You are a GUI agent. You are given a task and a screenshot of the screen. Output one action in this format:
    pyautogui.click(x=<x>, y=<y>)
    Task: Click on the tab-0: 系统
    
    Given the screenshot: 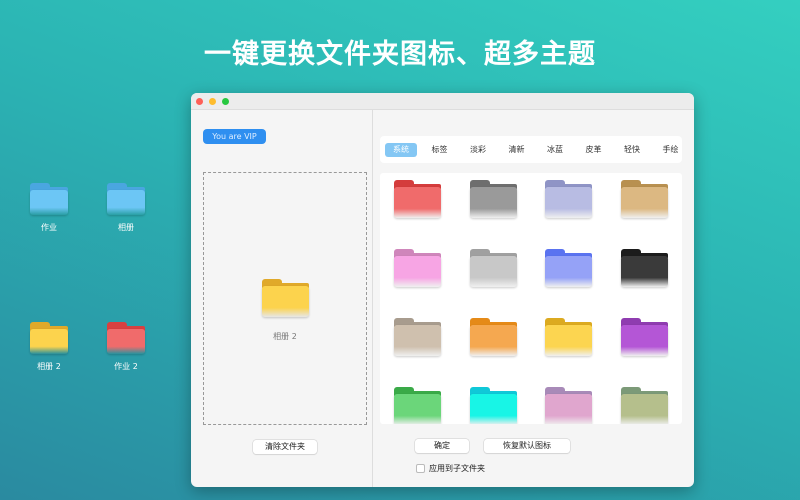 What is the action you would take?
    pyautogui.click(x=401, y=150)
    